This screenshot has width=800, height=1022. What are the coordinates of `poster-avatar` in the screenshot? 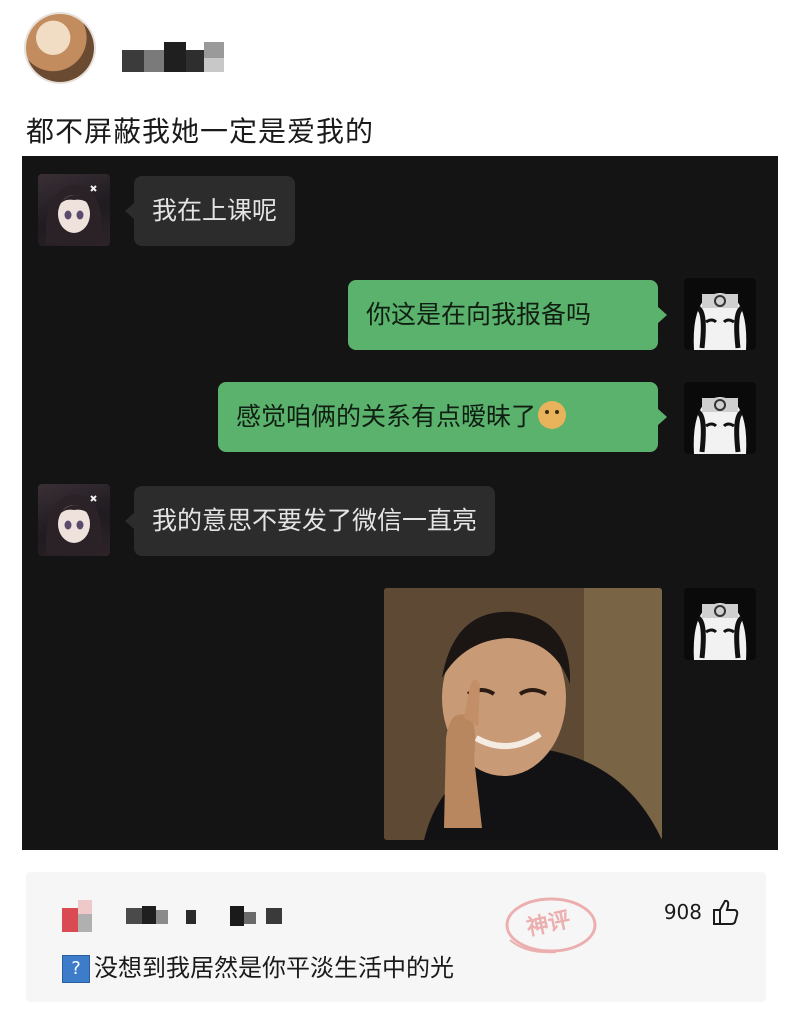 It's located at (60, 48).